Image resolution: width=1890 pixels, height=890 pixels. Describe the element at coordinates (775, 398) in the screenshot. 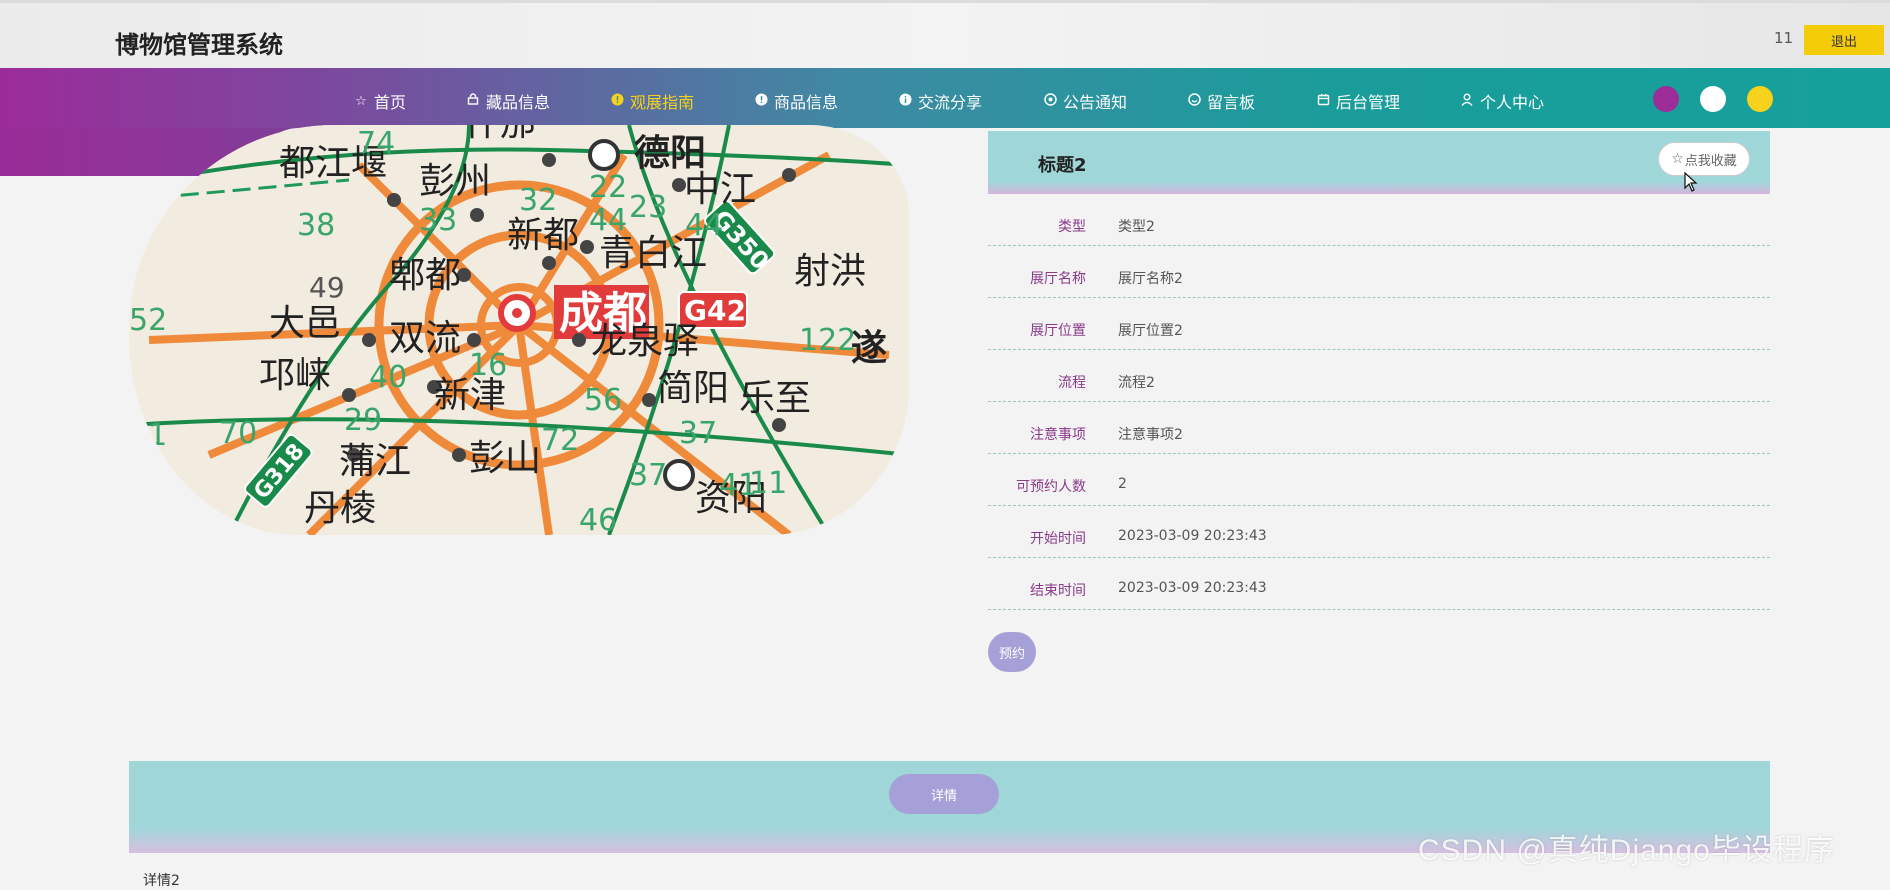

I see `svg-text: 乐至` at that location.